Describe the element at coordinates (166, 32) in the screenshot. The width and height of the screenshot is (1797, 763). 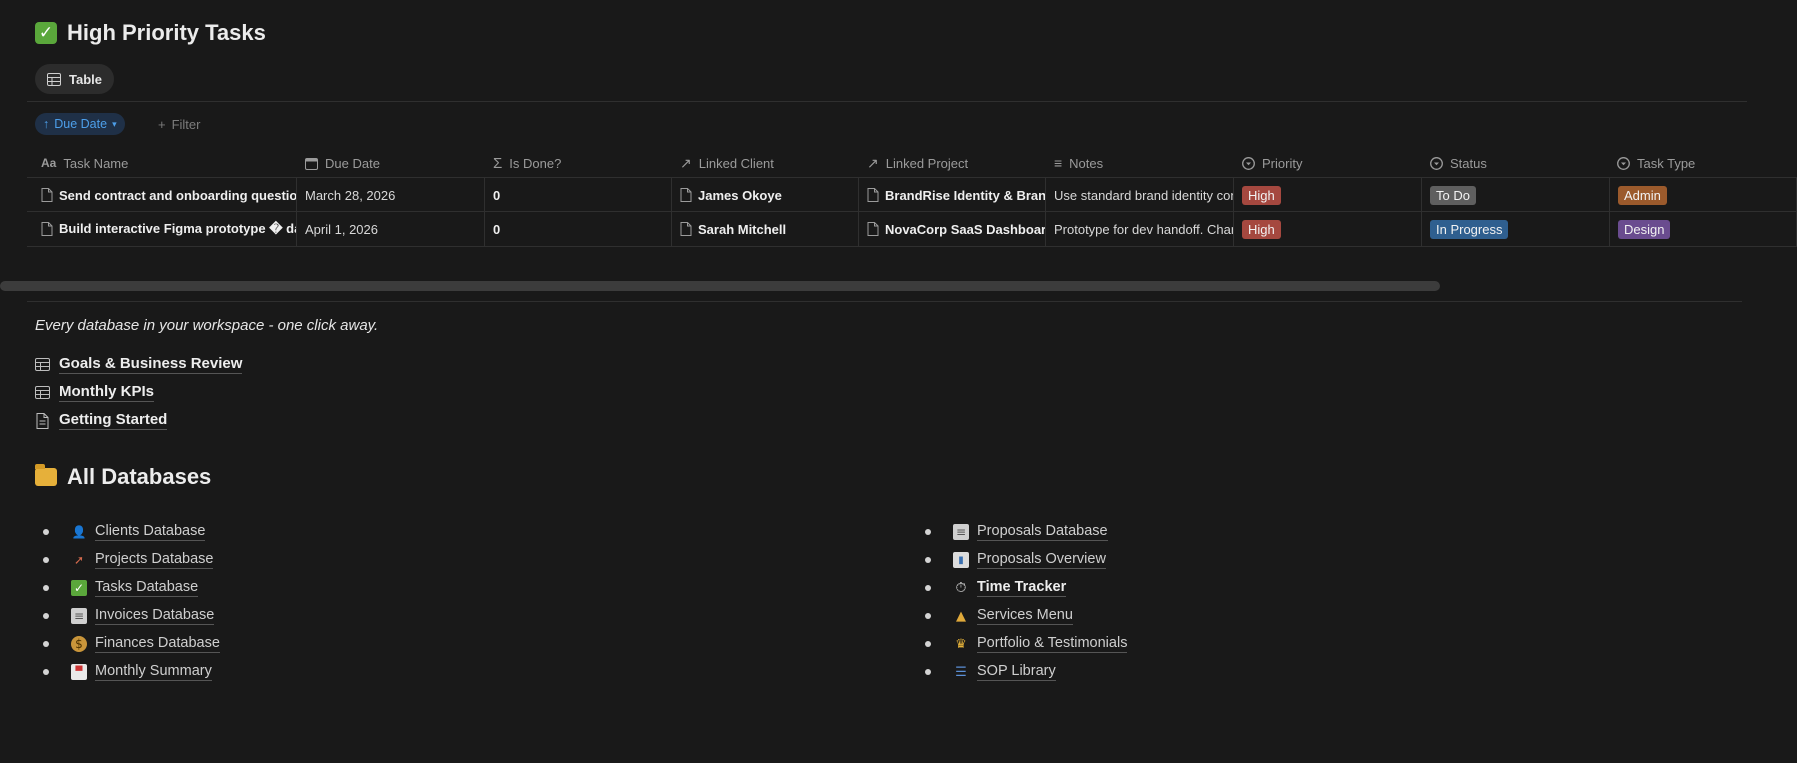
I see `page-title: High Priority Tasks` at that location.